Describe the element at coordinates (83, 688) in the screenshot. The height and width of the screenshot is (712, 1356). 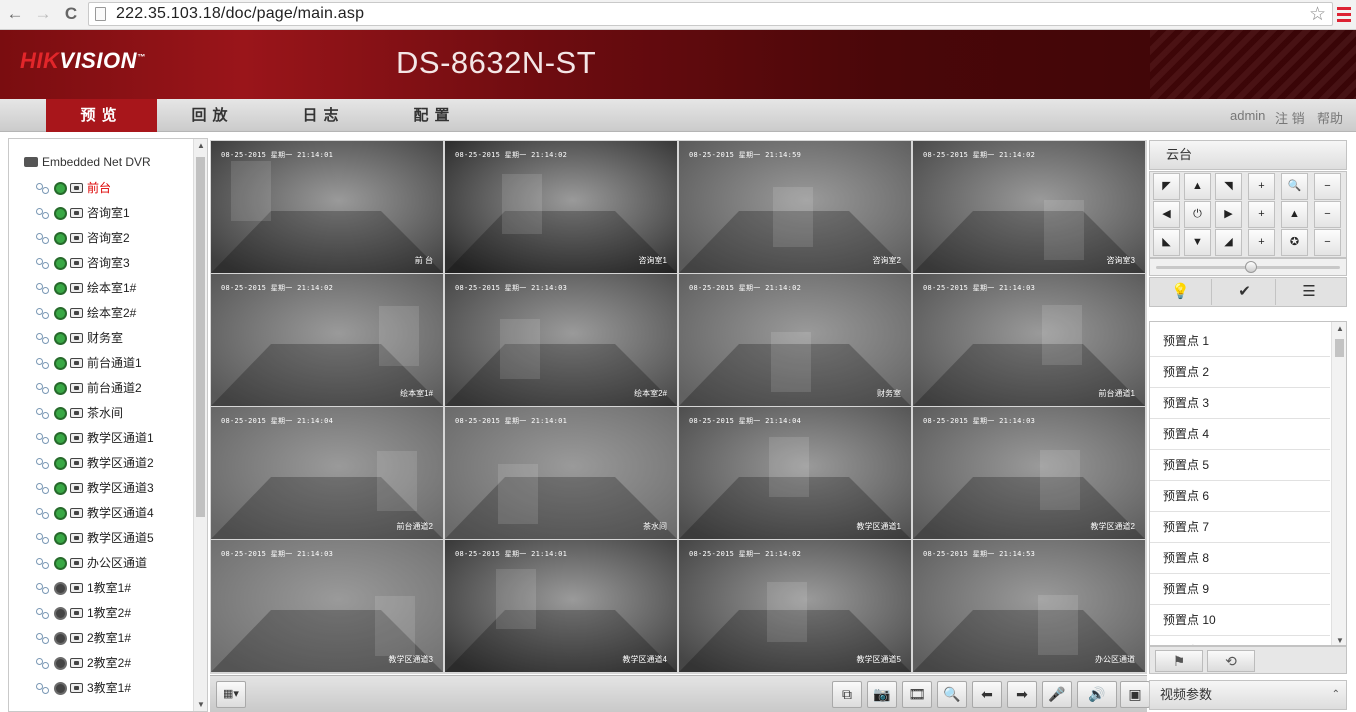
I see `channel-item: 3教室1#` at that location.